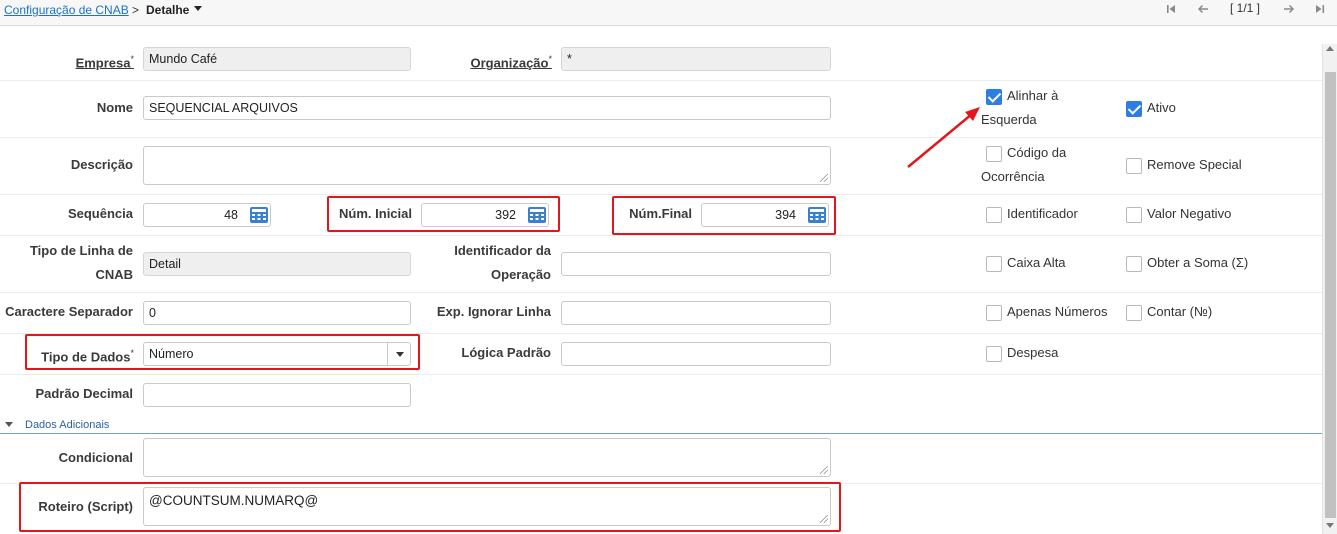  What do you see at coordinates (1171, 11) in the screenshot?
I see `first-record-icon` at bounding box center [1171, 11].